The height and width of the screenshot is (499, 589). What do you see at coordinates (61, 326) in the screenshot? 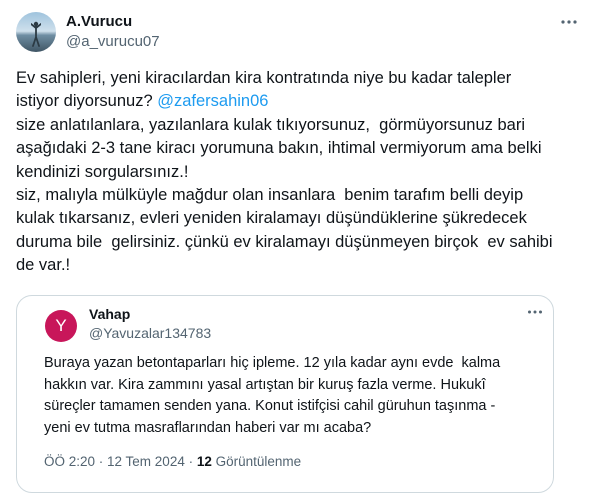
I see `quoted-author-avatar: Y` at bounding box center [61, 326].